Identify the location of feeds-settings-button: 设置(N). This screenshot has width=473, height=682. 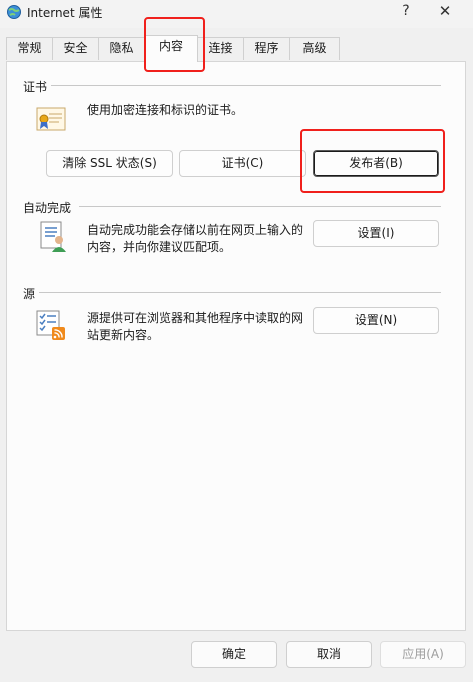
(376, 320).